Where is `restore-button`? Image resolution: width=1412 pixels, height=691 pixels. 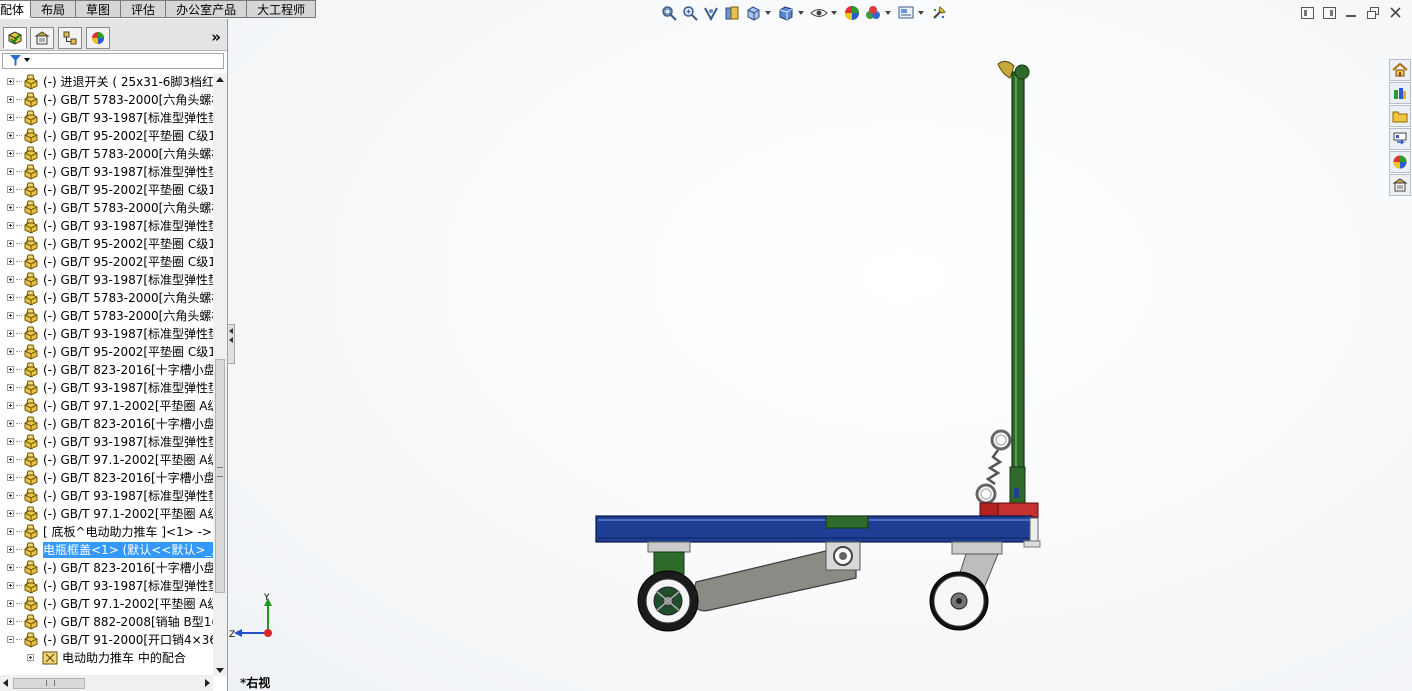
restore-button is located at coordinates (1373, 12).